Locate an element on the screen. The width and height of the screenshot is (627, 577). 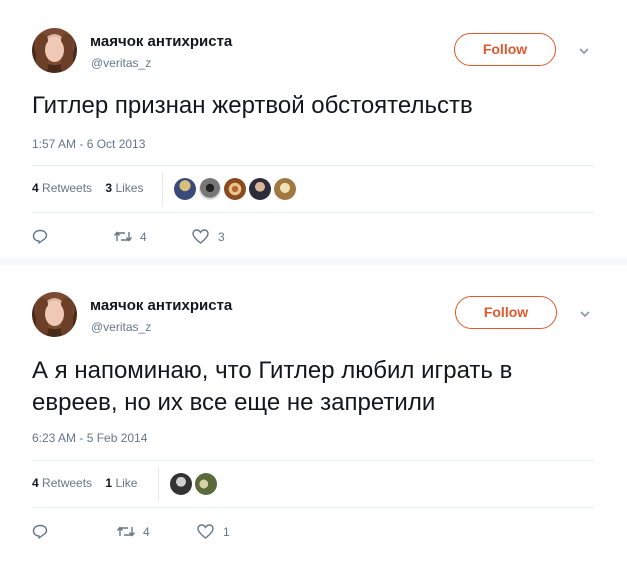
likes-stat: 1 Like is located at coordinates (121, 483).